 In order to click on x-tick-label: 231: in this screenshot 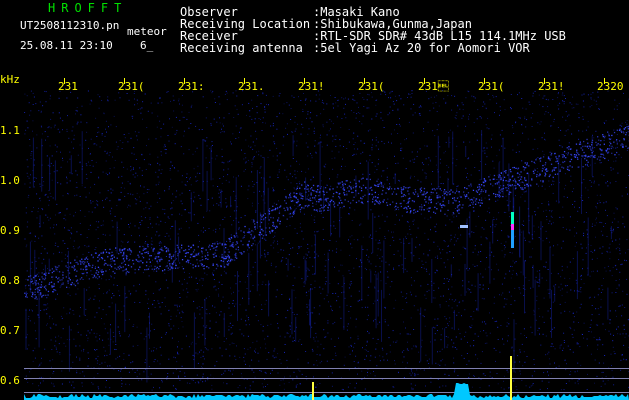, I will do `click(191, 86)`.